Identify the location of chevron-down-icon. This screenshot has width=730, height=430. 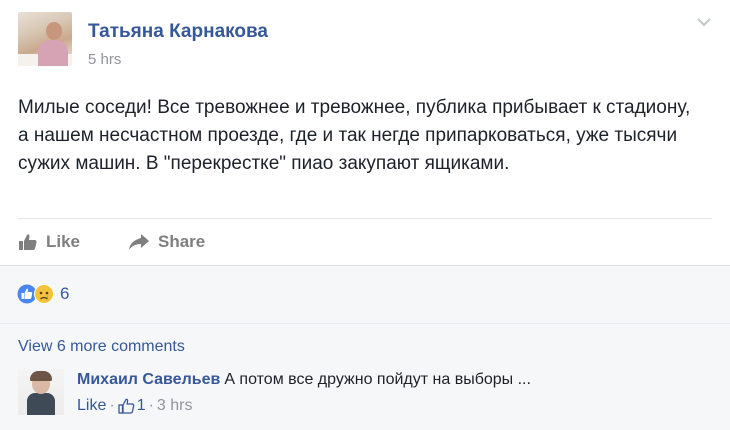
(704, 22).